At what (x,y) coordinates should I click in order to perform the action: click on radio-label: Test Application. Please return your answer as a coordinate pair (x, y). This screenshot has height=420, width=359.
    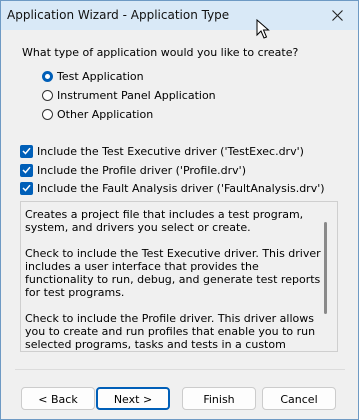
    Looking at the image, I should click on (100, 76).